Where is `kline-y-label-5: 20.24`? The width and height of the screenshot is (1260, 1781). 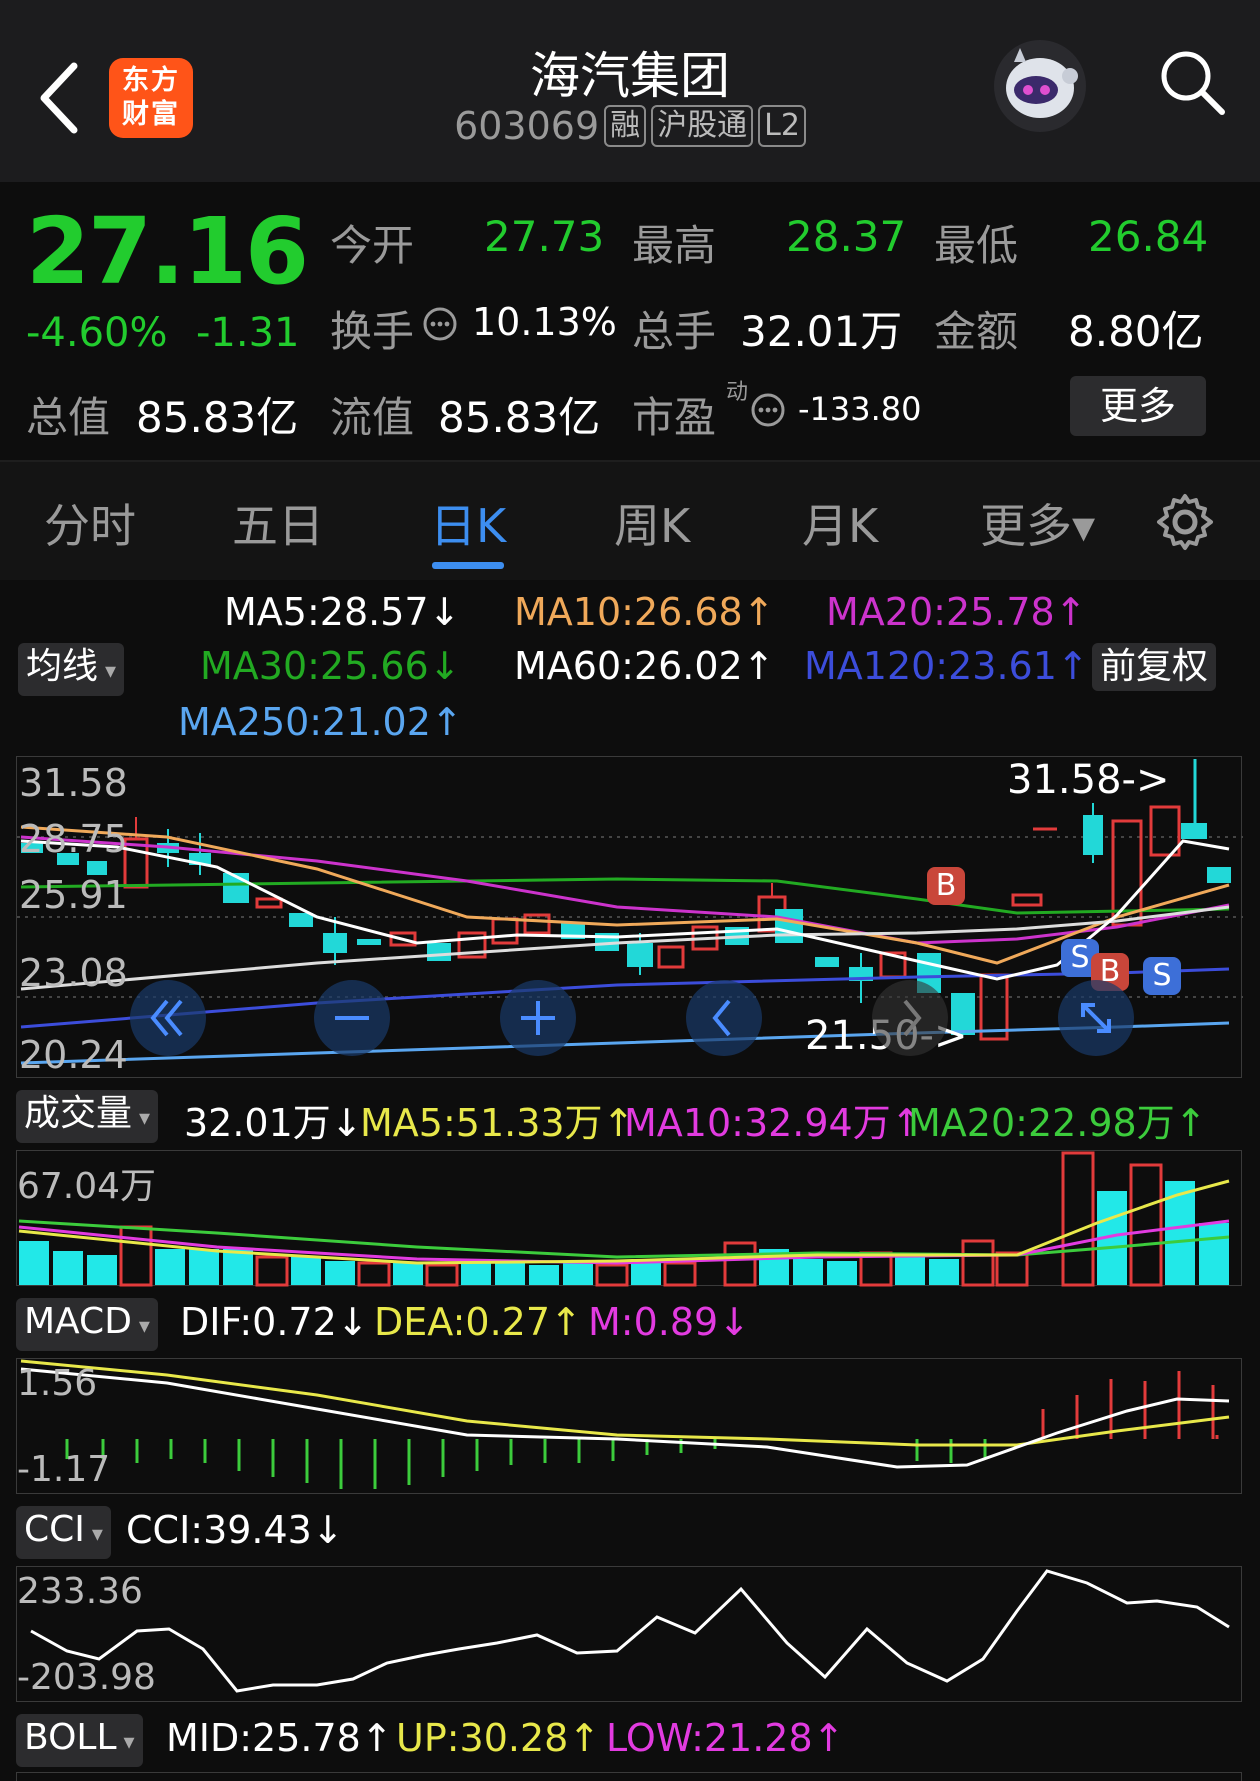
kline-y-label-5: 20.24 is located at coordinates (73, 1055).